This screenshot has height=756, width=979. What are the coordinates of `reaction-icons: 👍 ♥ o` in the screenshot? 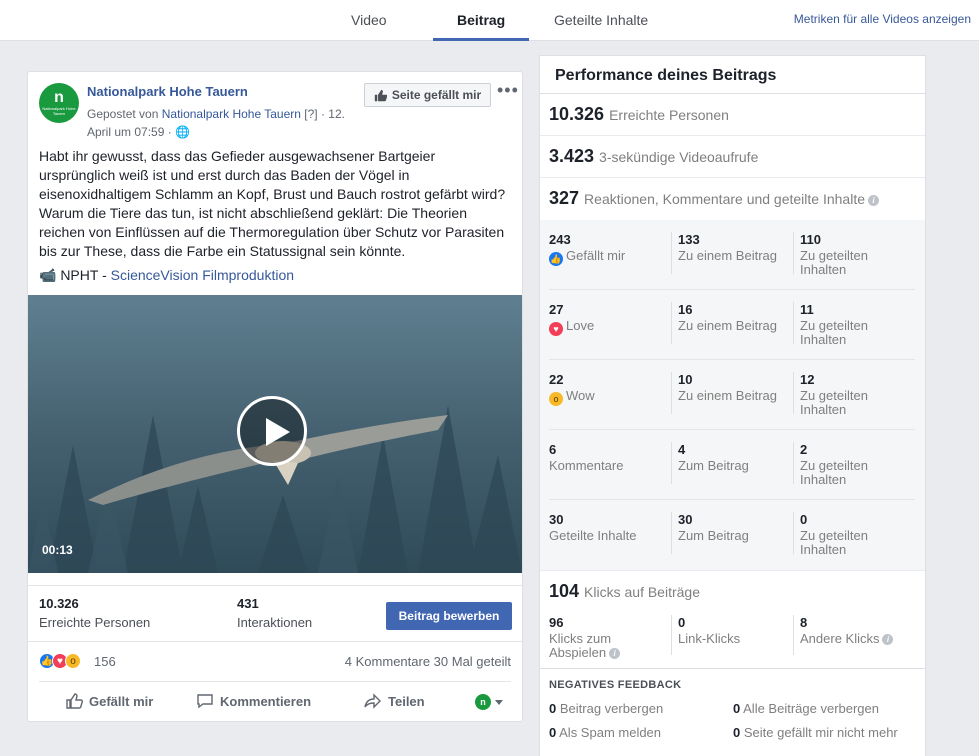 It's located at (60, 661).